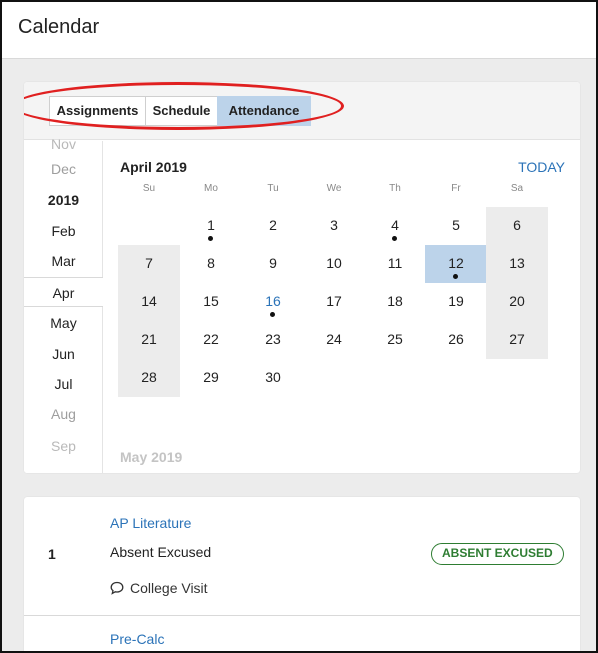 This screenshot has width=598, height=653. I want to click on calendar-day: 18, so click(395, 302).